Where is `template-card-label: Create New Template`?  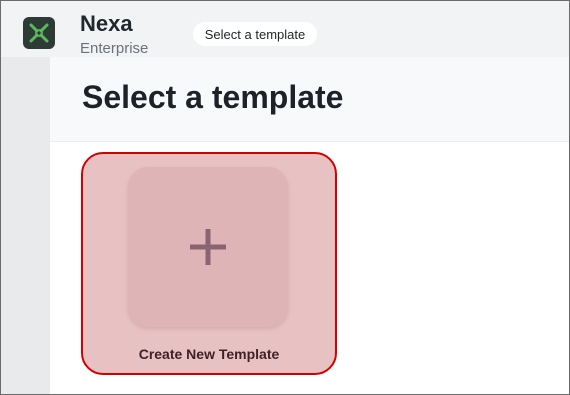
template-card-label: Create New Template is located at coordinates (209, 354).